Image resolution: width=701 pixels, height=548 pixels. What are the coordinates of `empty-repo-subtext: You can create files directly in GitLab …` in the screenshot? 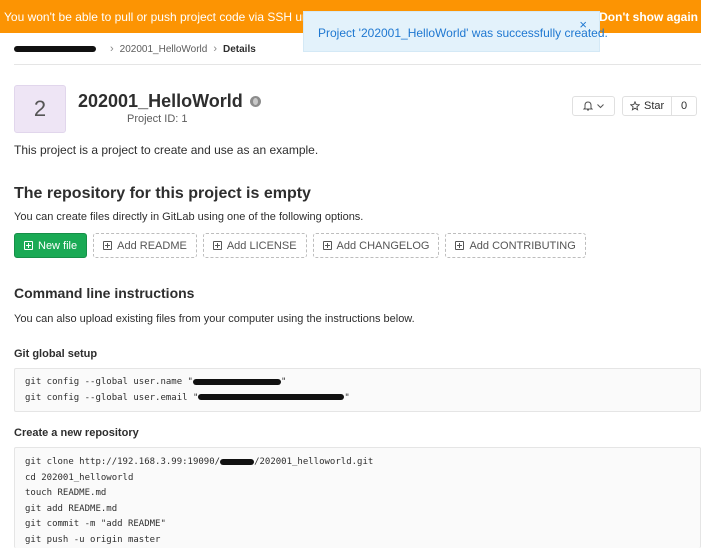 It's located at (189, 217).